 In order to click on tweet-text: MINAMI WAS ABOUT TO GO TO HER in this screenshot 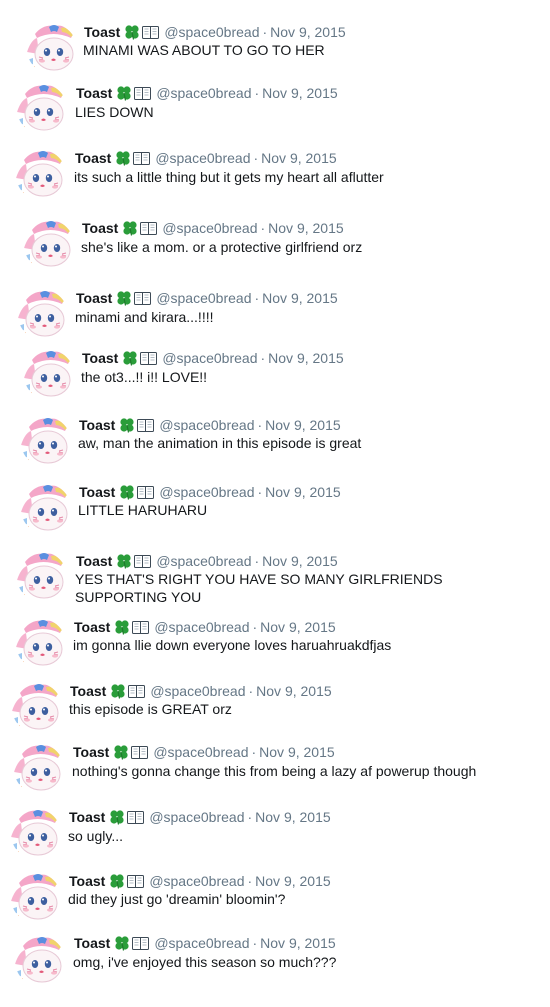, I will do `click(204, 50)`.